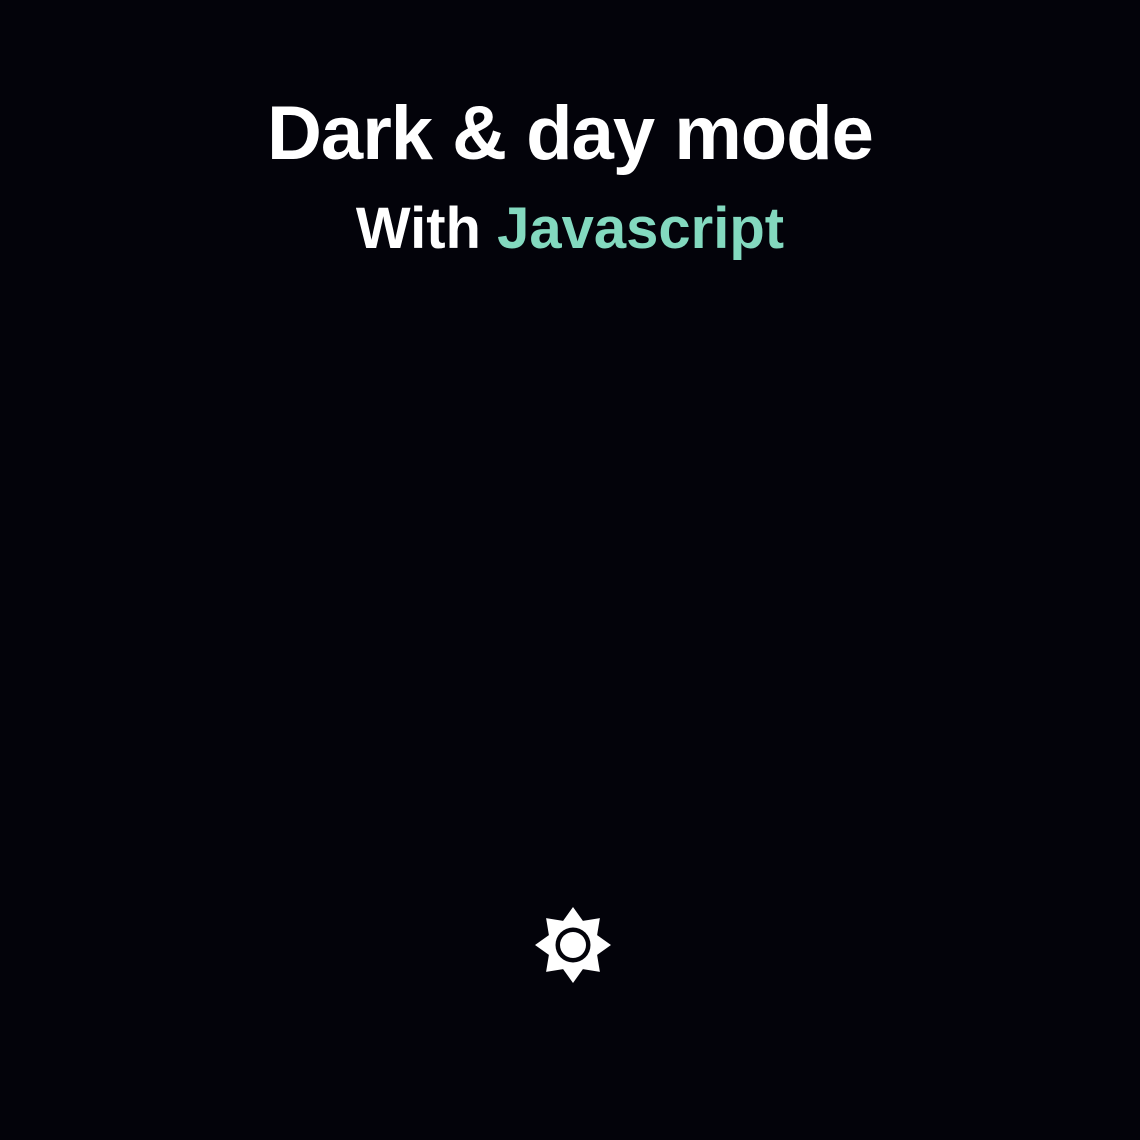 This screenshot has height=1140, width=1140. I want to click on subtitle-accent: Javascript, so click(641, 228).